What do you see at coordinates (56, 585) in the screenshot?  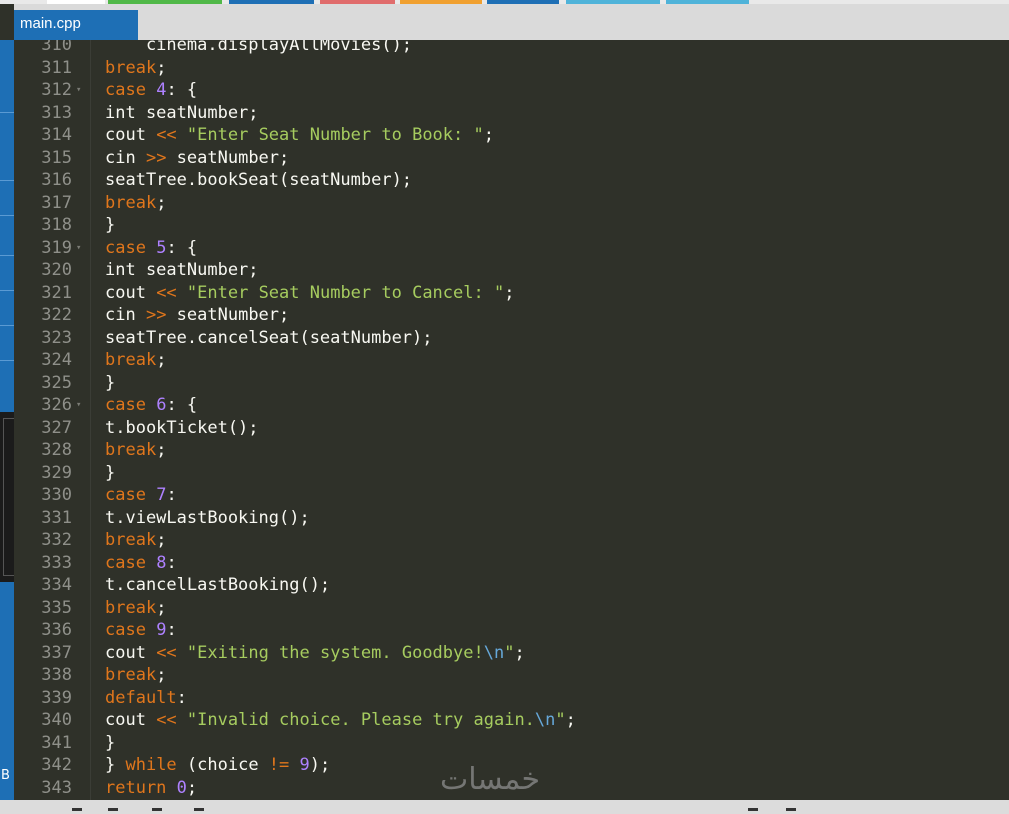 I see `line-number: 334` at bounding box center [56, 585].